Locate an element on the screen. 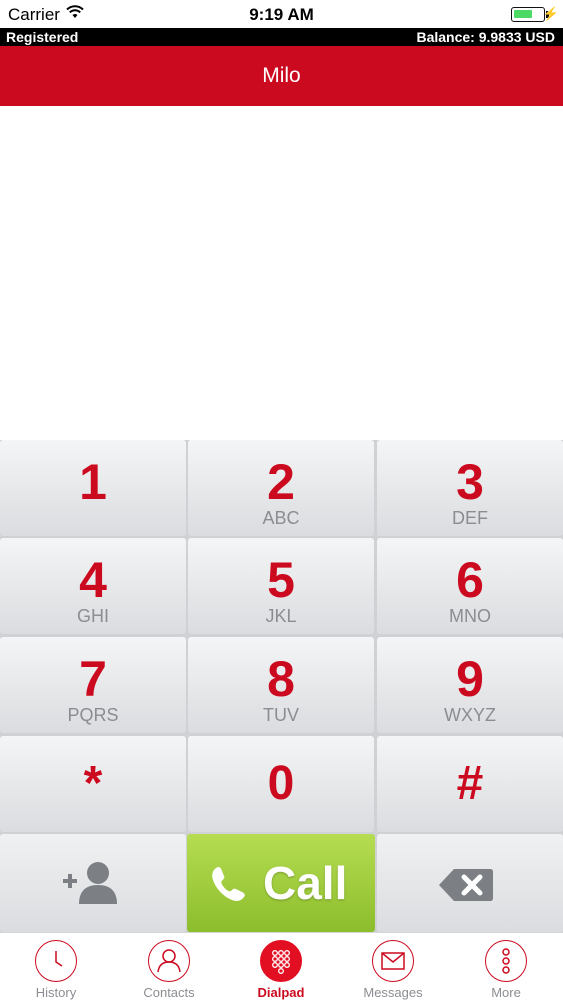 This screenshot has width=563, height=1000. key-4: 4 GHI is located at coordinates (93, 586).